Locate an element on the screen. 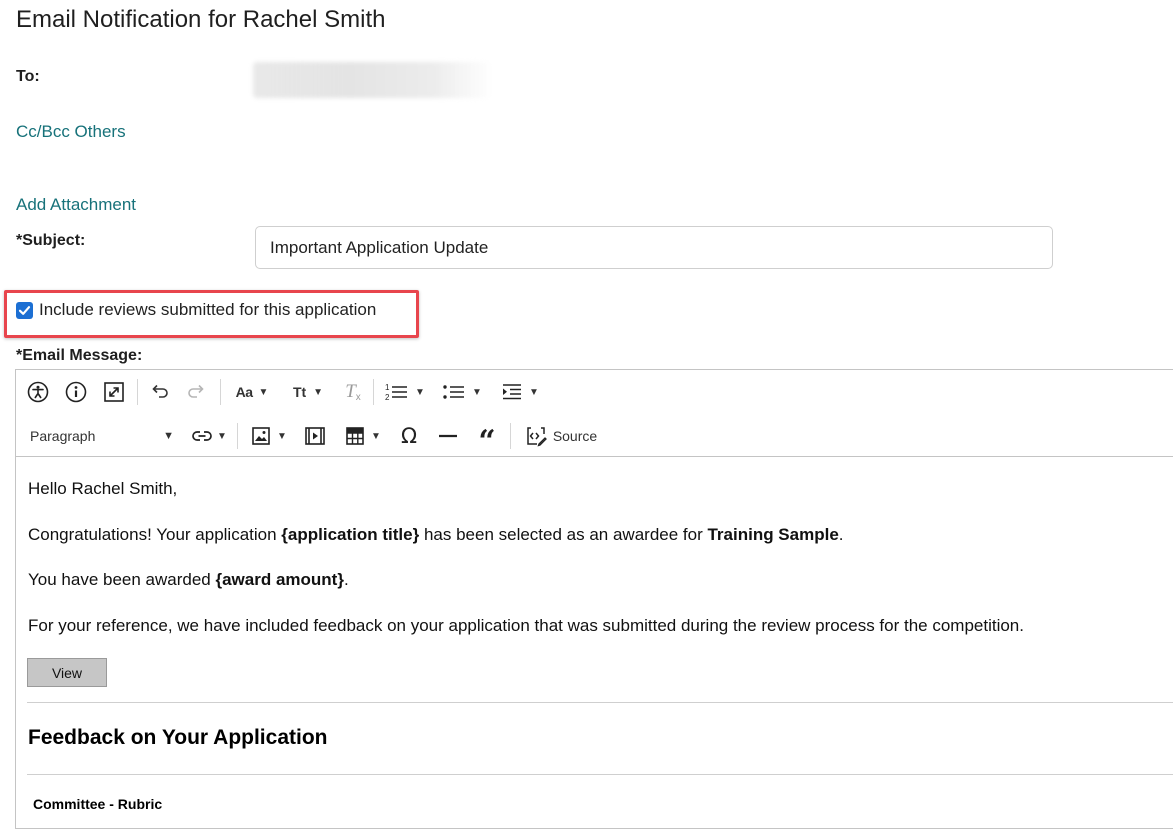  to-label: To: is located at coordinates (28, 76).